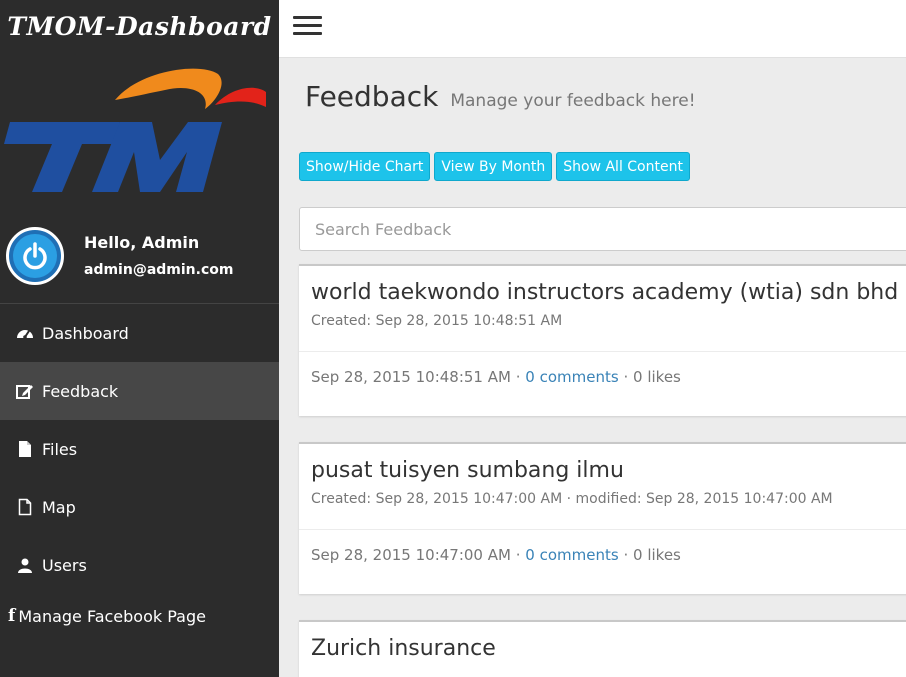 Image resolution: width=906 pixels, height=677 pixels. I want to click on tm-logo-graphic, so click(135, 130).